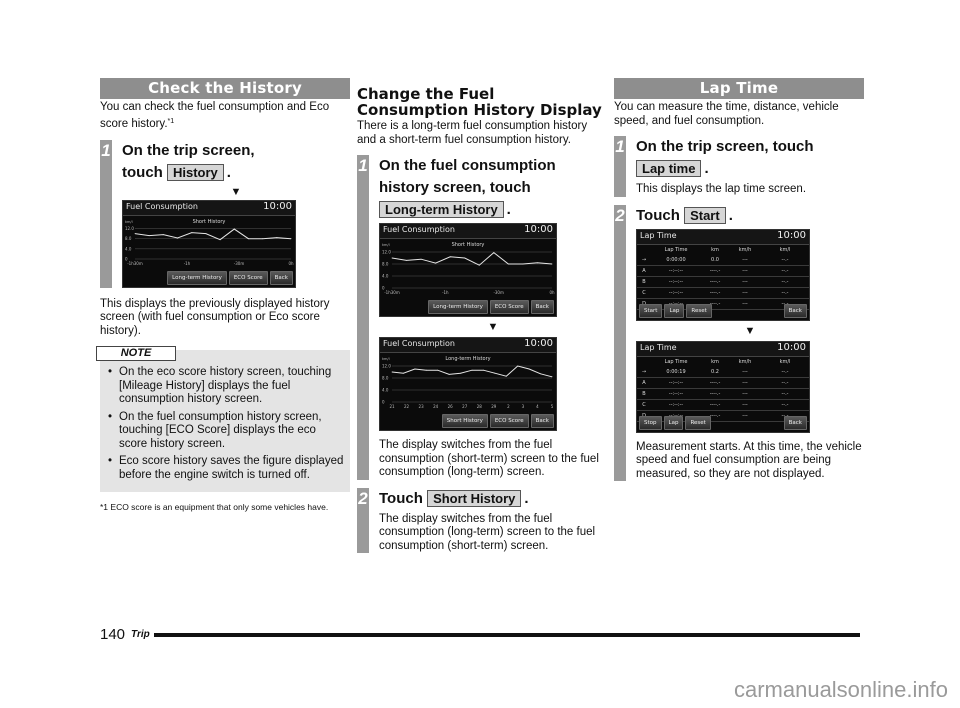  Describe the element at coordinates (705, 215) in the screenshot. I see `start-button-label: Start` at that location.